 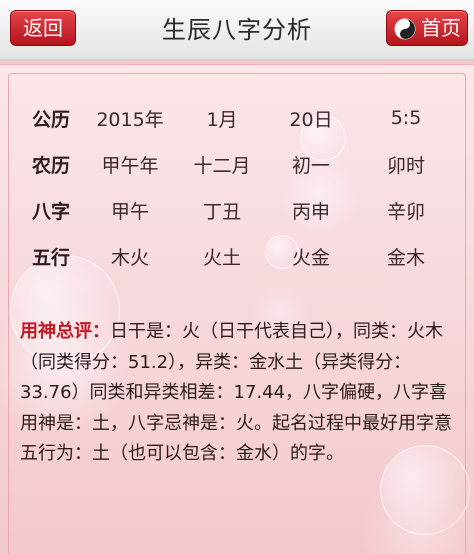 What do you see at coordinates (50, 119) in the screenshot?
I see `row-header: 公历` at bounding box center [50, 119].